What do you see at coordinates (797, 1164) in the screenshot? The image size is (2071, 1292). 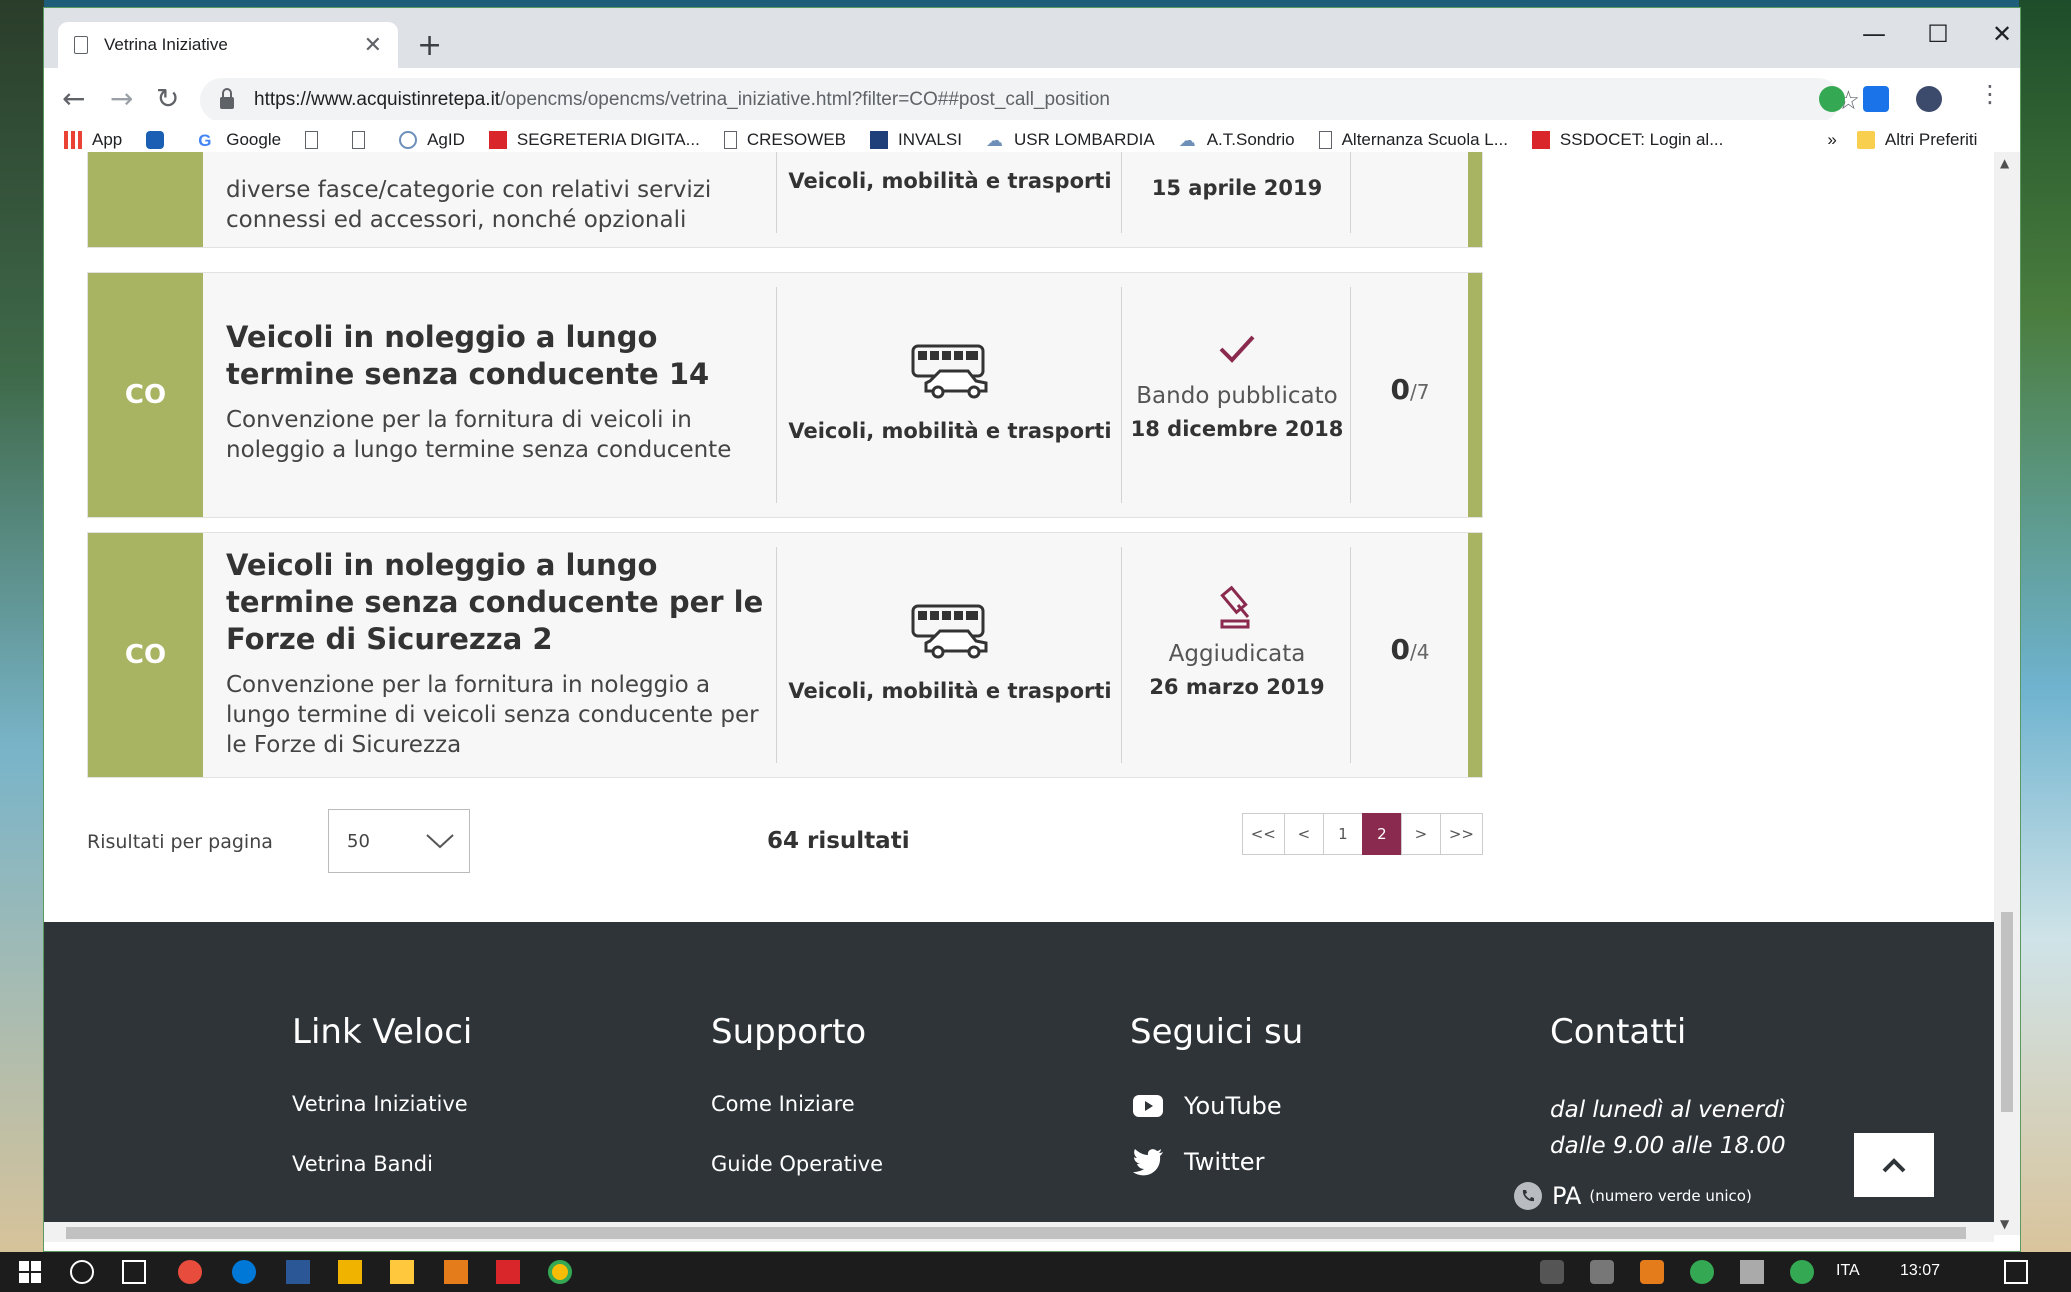 I see `footer-link: Guide Operative` at bounding box center [797, 1164].